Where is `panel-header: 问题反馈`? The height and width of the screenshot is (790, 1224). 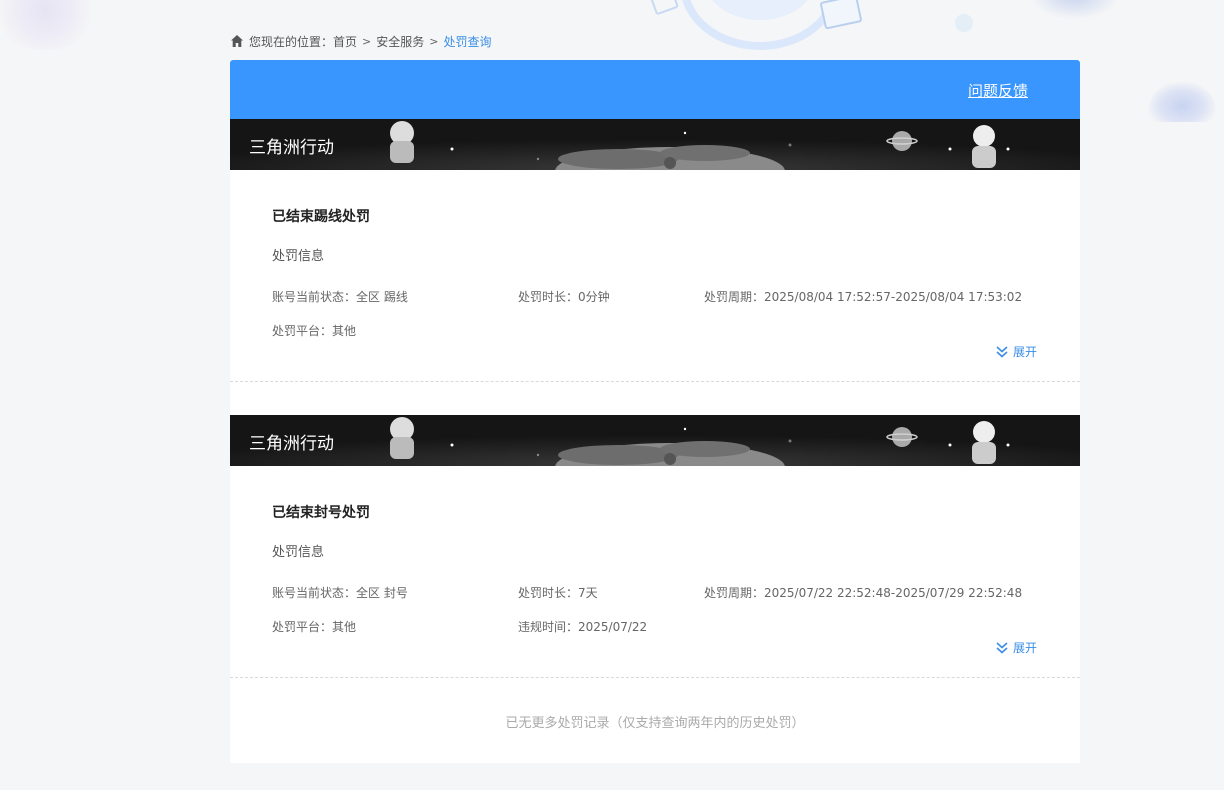
panel-header: 问题反馈 is located at coordinates (655, 89).